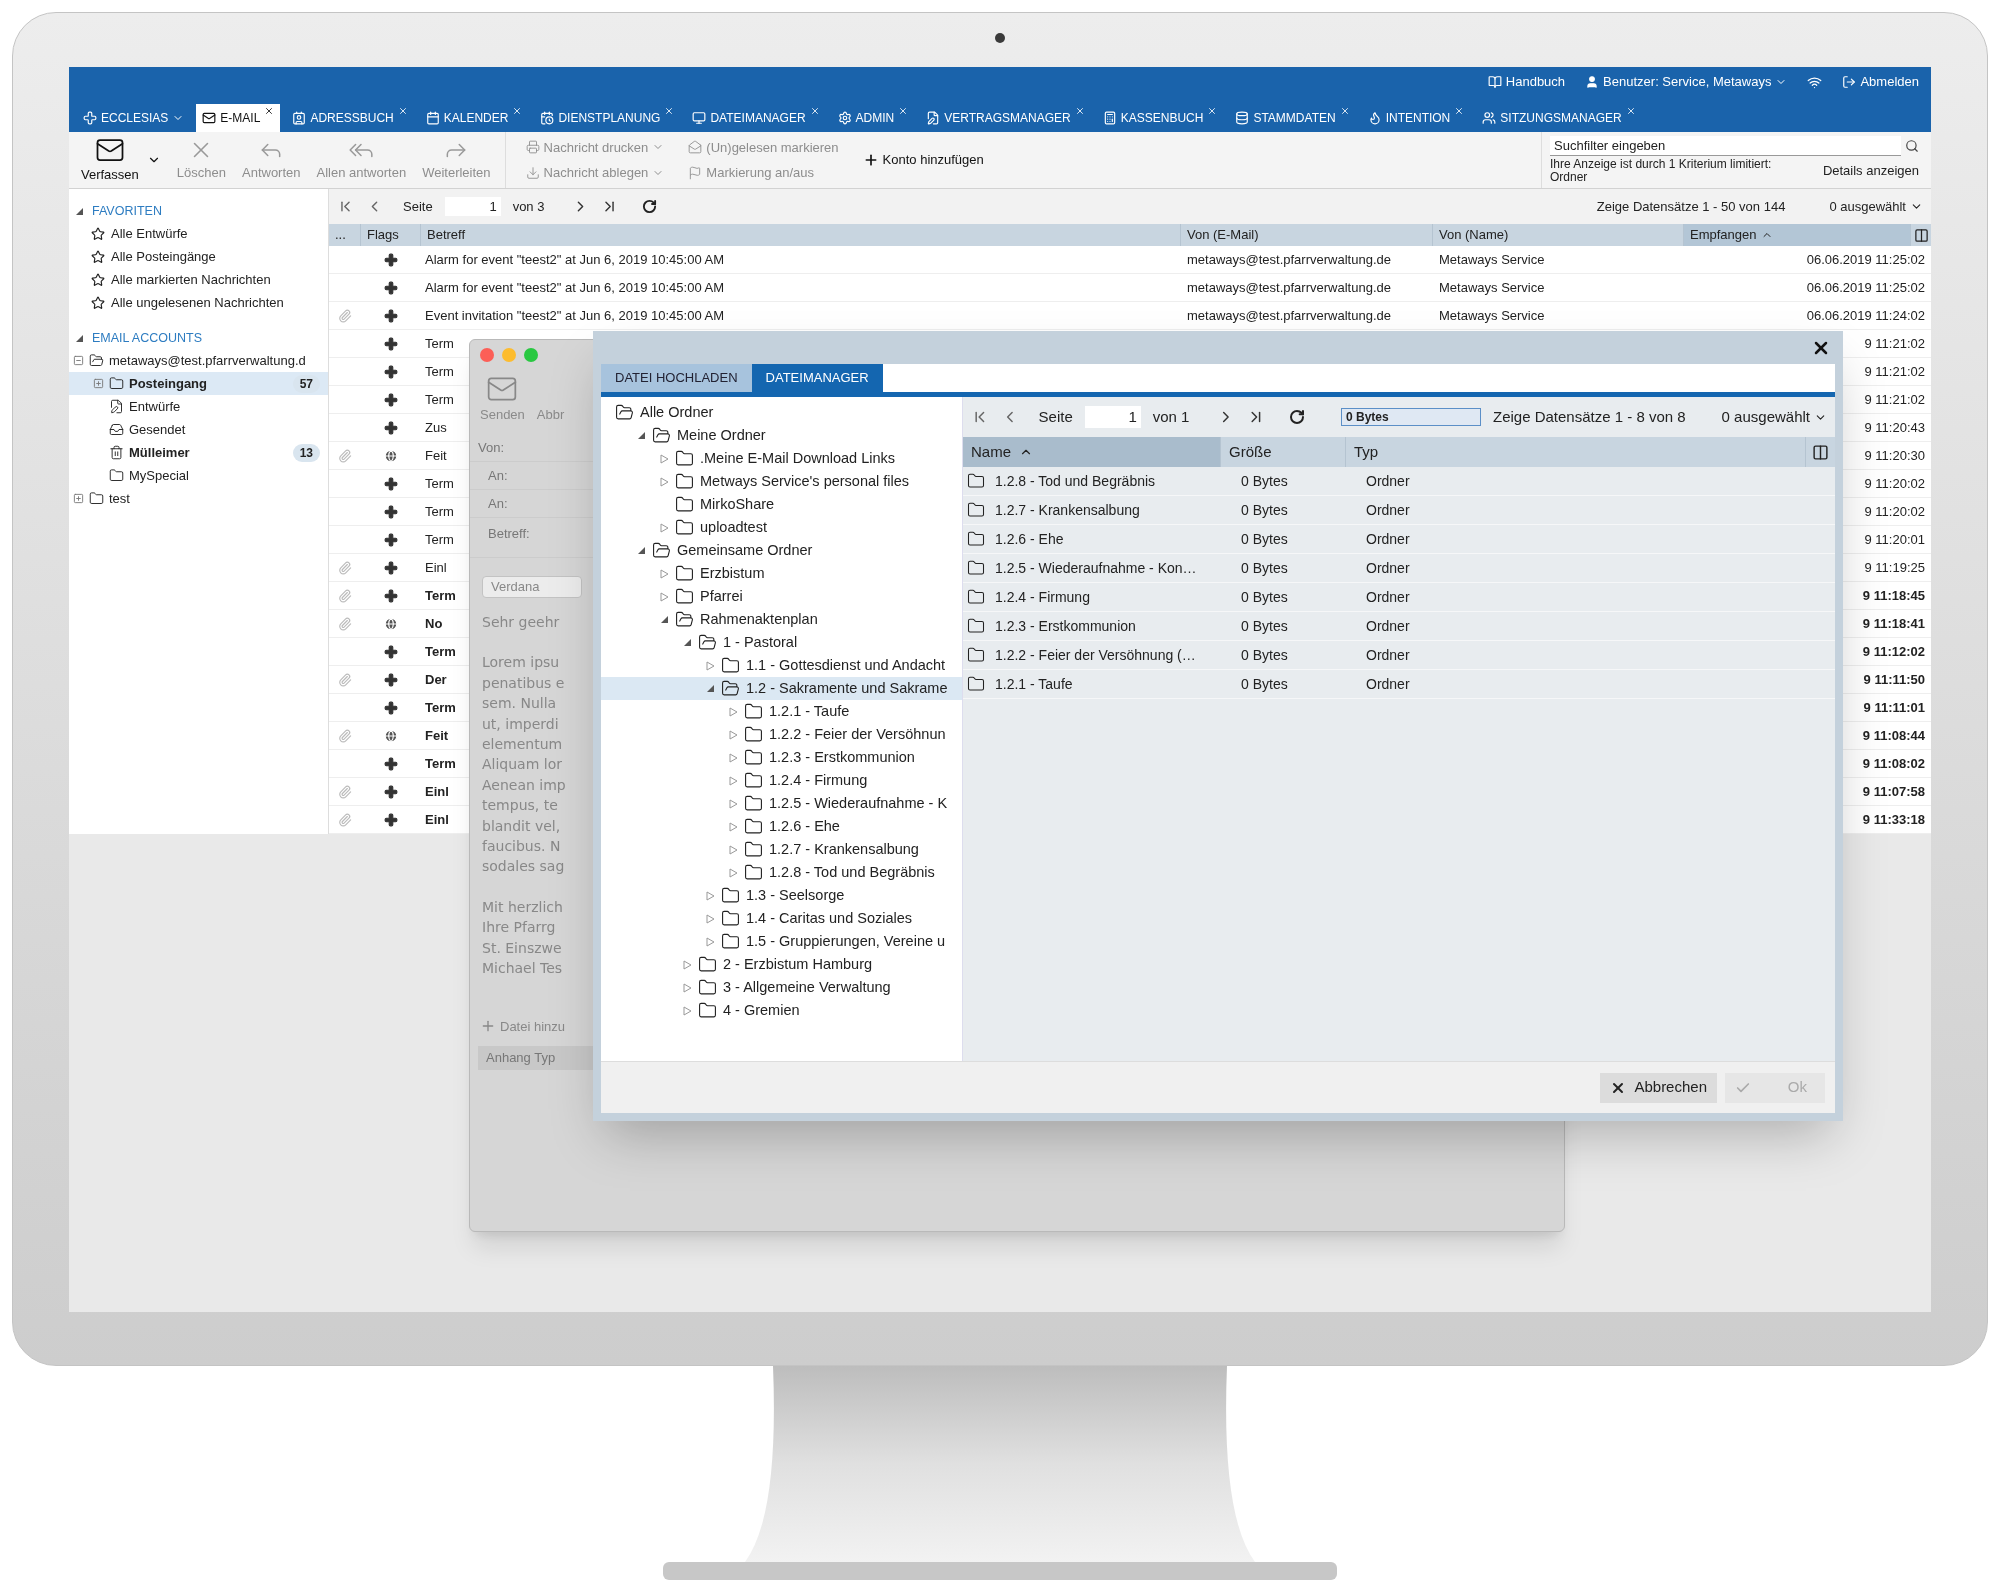 The image size is (2000, 1596). What do you see at coordinates (198, 360) in the screenshot?
I see `folder-item: metaways@test.pfarrverwaltung.d` at bounding box center [198, 360].